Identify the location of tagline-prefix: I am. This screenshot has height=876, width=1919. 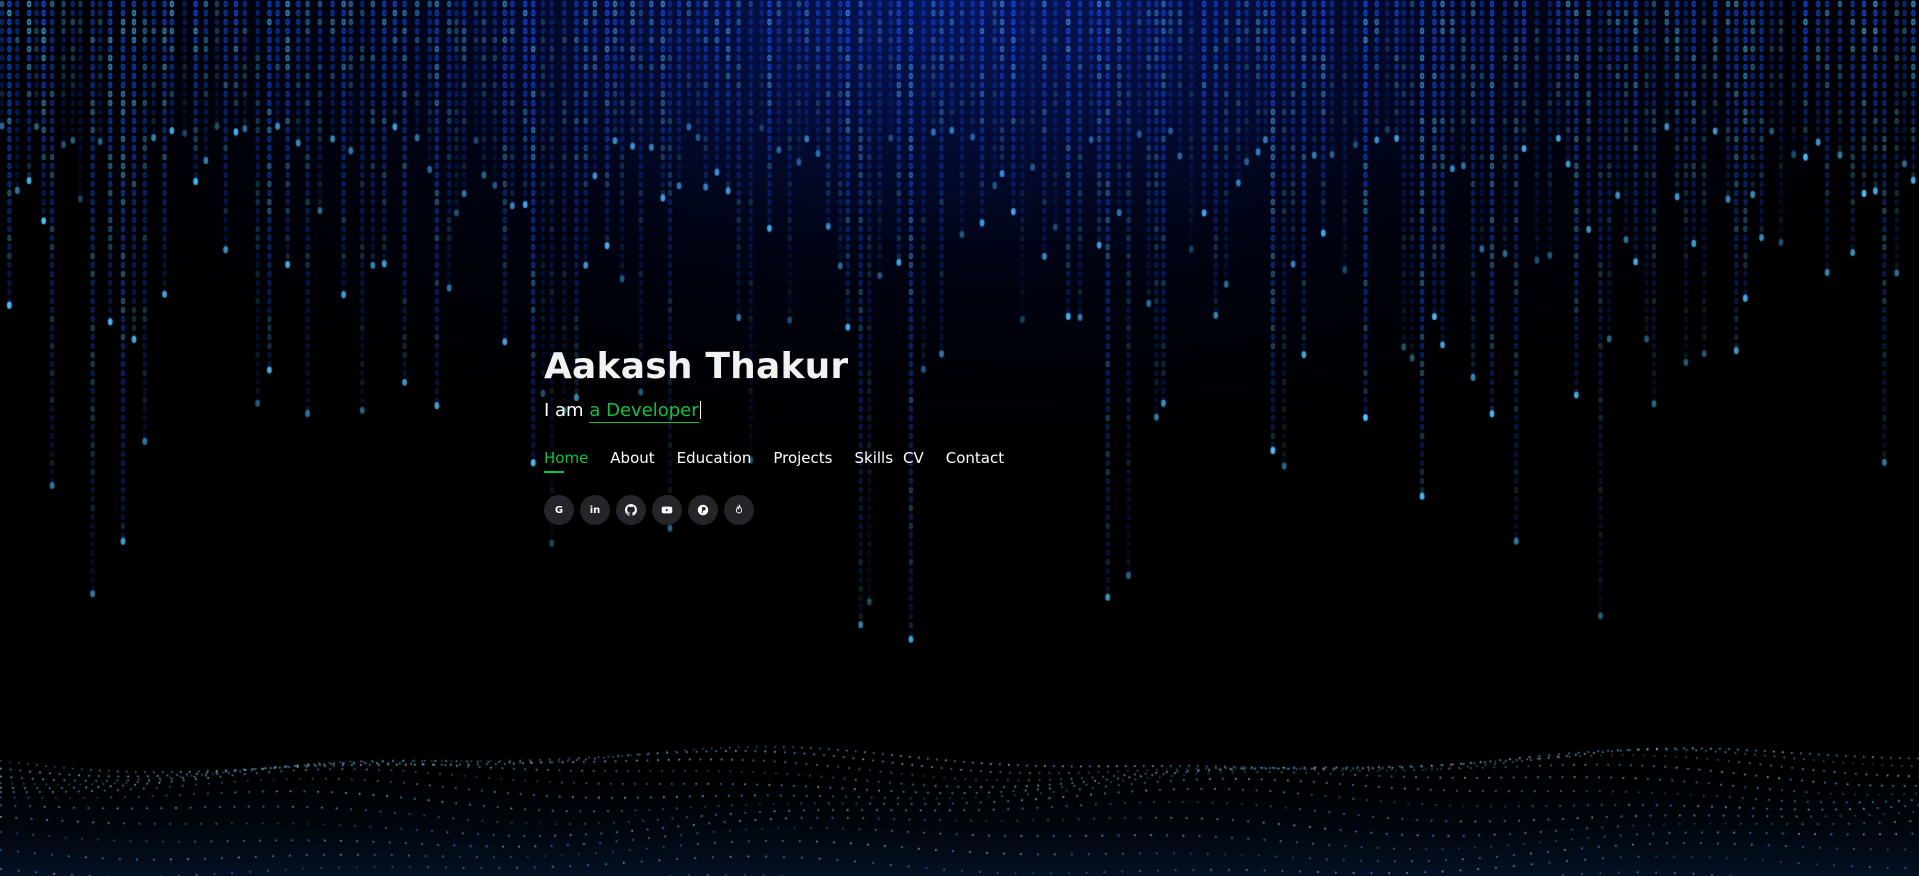
(567, 410).